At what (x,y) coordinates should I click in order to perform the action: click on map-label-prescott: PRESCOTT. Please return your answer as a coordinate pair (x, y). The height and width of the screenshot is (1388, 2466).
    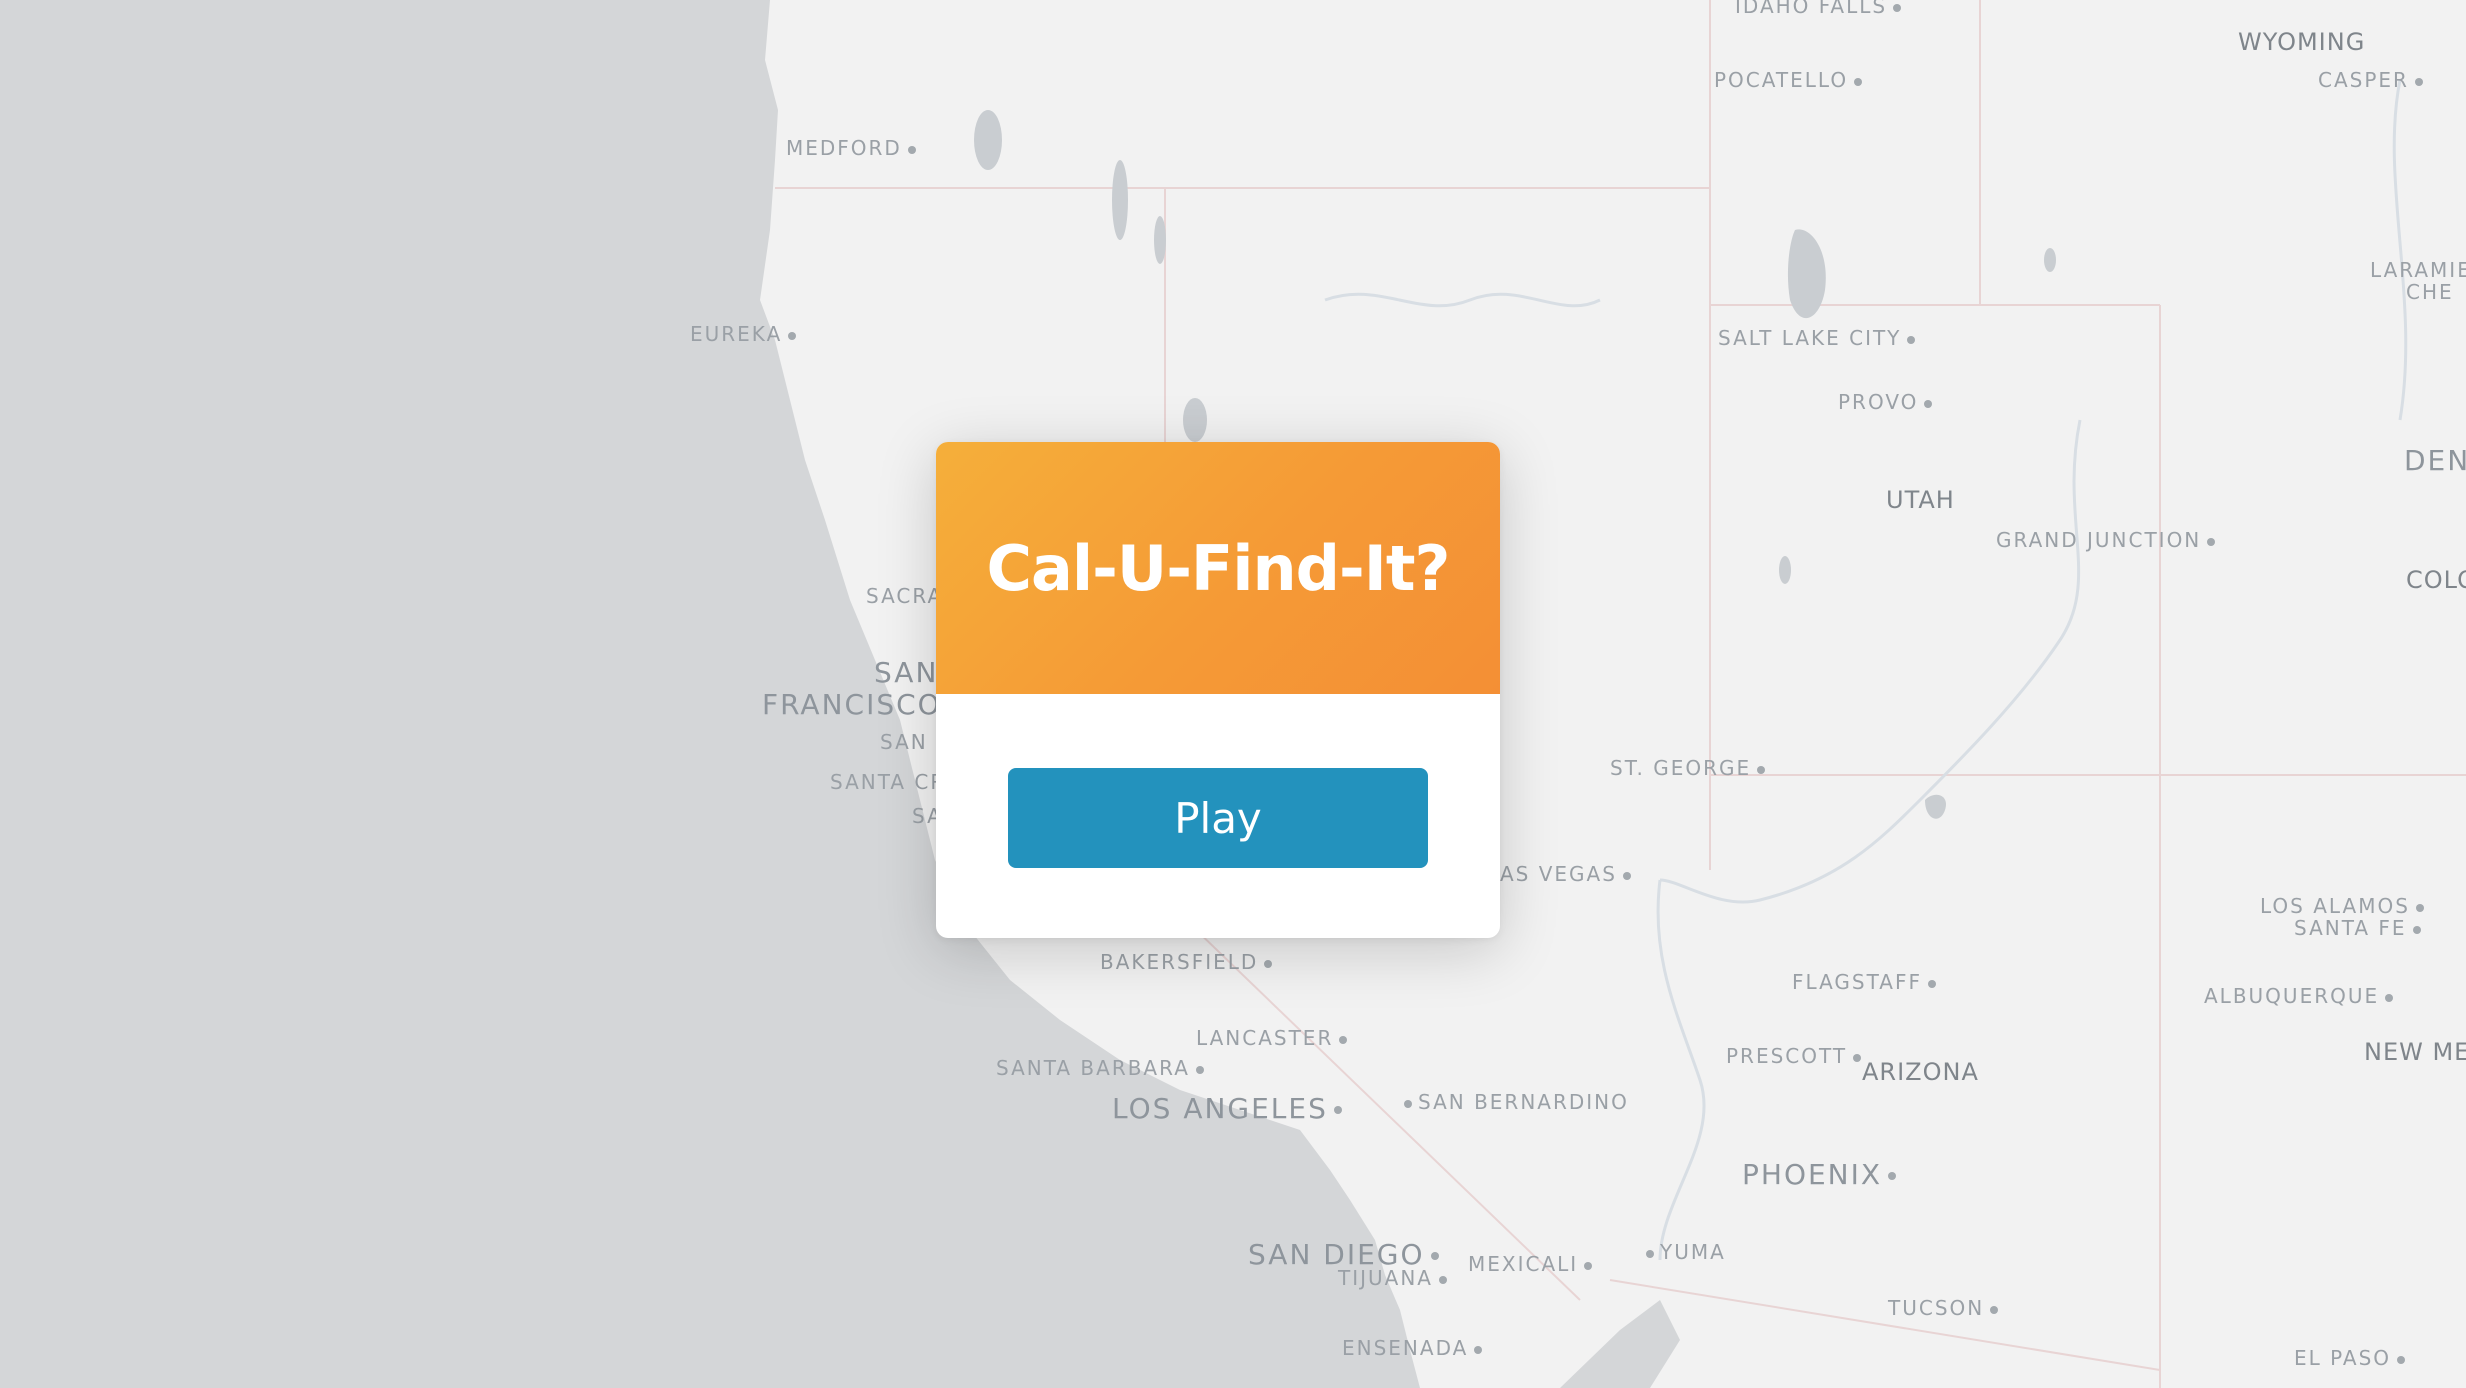
    Looking at the image, I should click on (1794, 1056).